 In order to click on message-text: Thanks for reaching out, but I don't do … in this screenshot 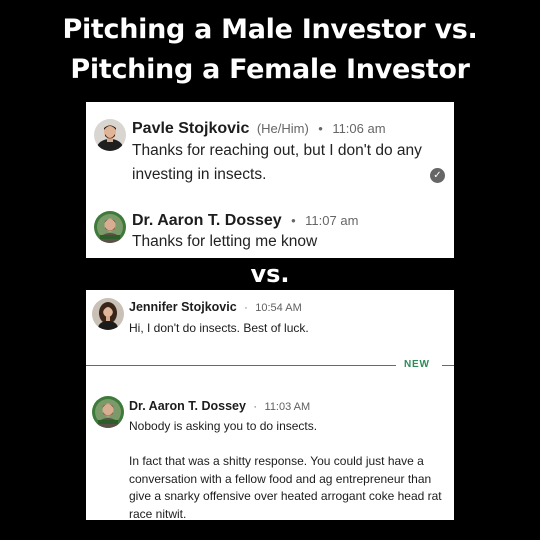, I will do `click(277, 162)`.